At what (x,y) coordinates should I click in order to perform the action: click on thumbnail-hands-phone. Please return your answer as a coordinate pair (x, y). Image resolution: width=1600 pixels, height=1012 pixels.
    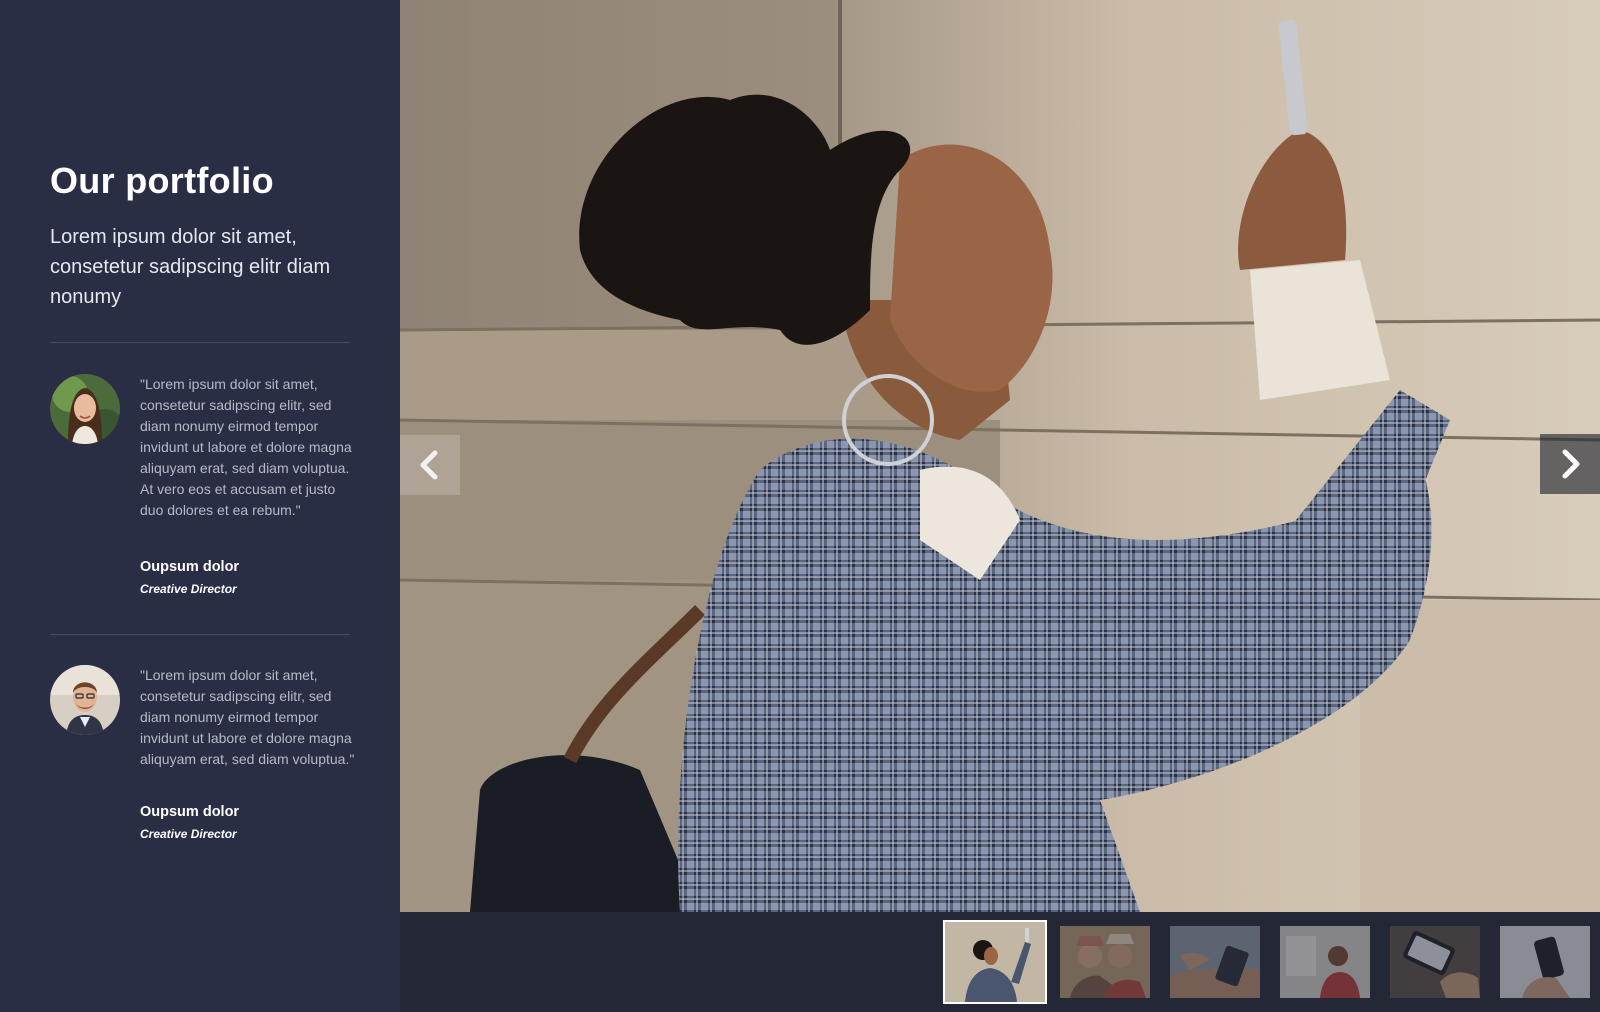
    Looking at the image, I should click on (1215, 962).